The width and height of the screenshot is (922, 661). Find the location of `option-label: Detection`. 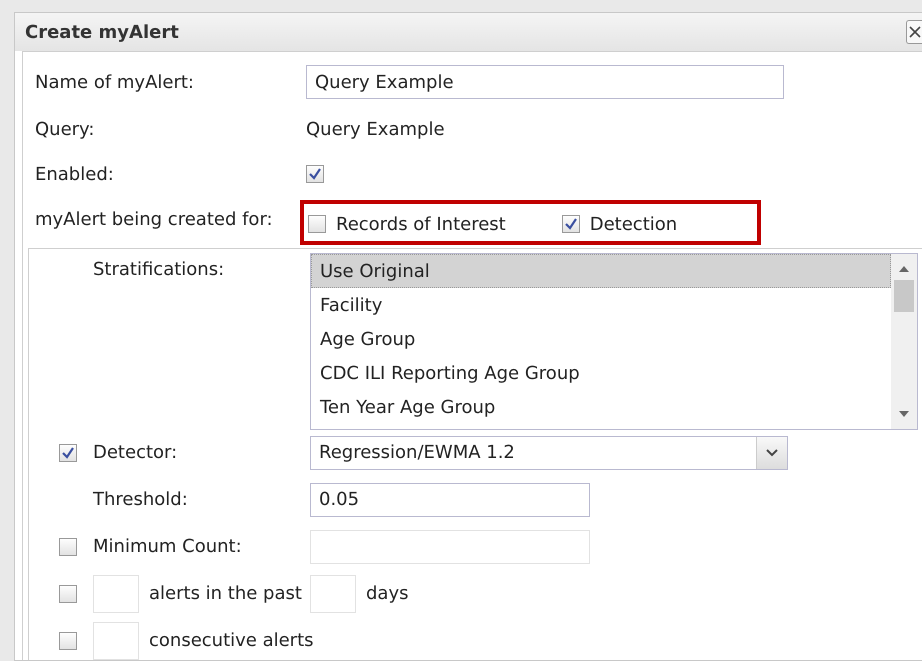

option-label: Detection is located at coordinates (634, 224).